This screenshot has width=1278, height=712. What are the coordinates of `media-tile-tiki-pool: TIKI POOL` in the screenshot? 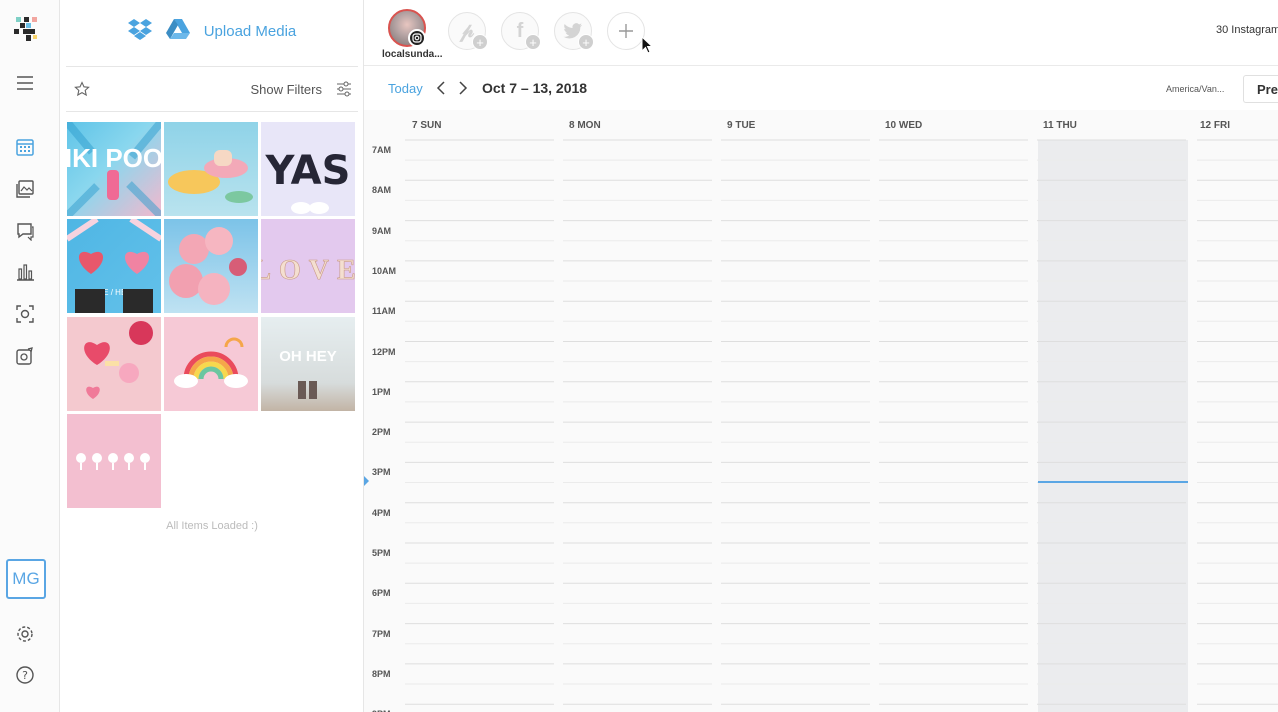 It's located at (114, 169).